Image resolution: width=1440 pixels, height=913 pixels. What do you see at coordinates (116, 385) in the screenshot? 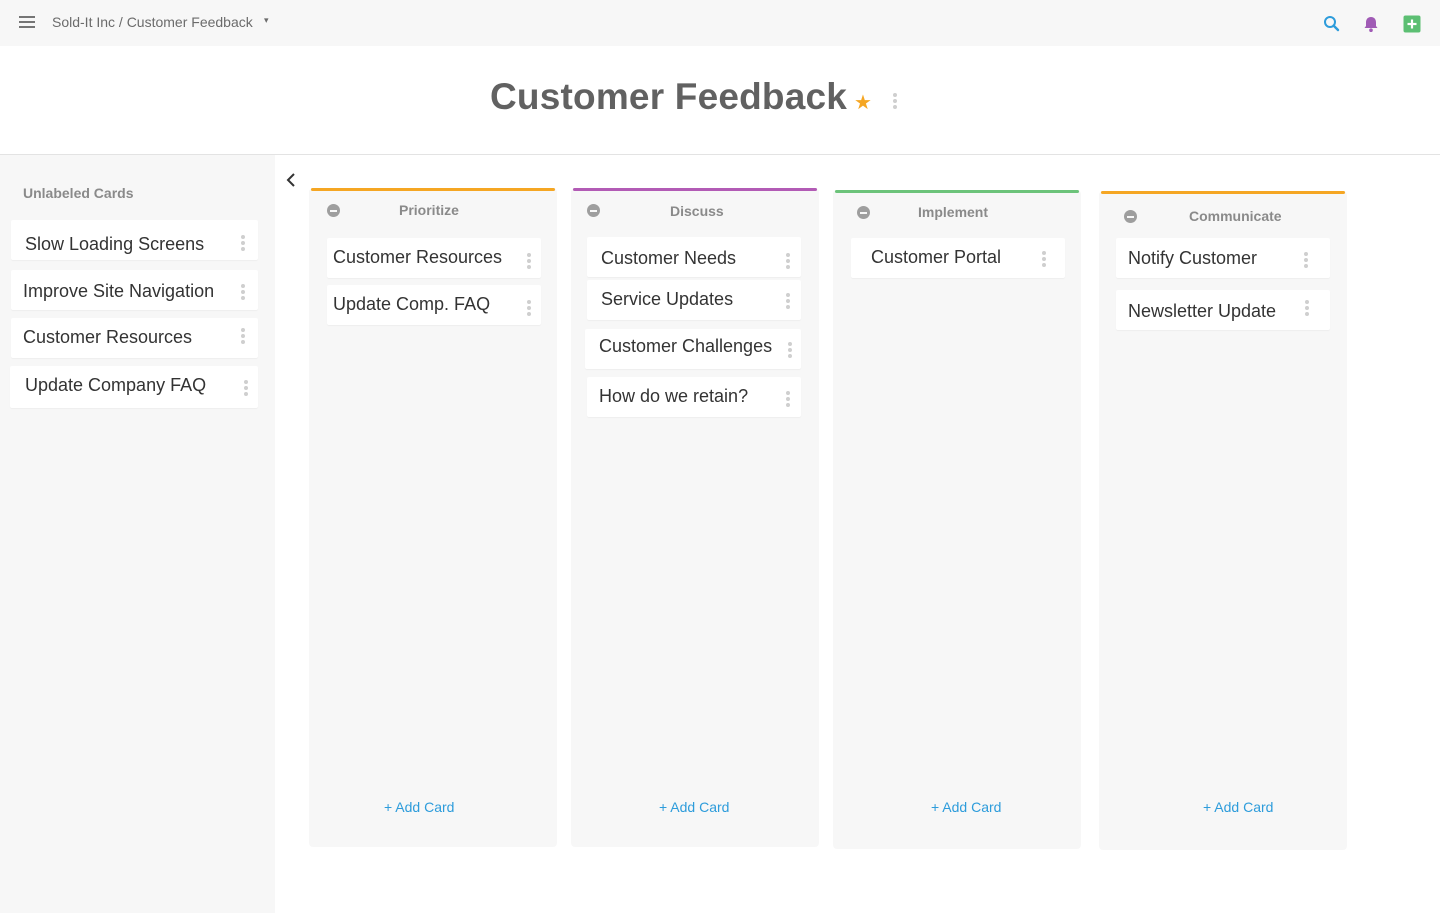
I see `card-label: Update Company FAQ` at bounding box center [116, 385].